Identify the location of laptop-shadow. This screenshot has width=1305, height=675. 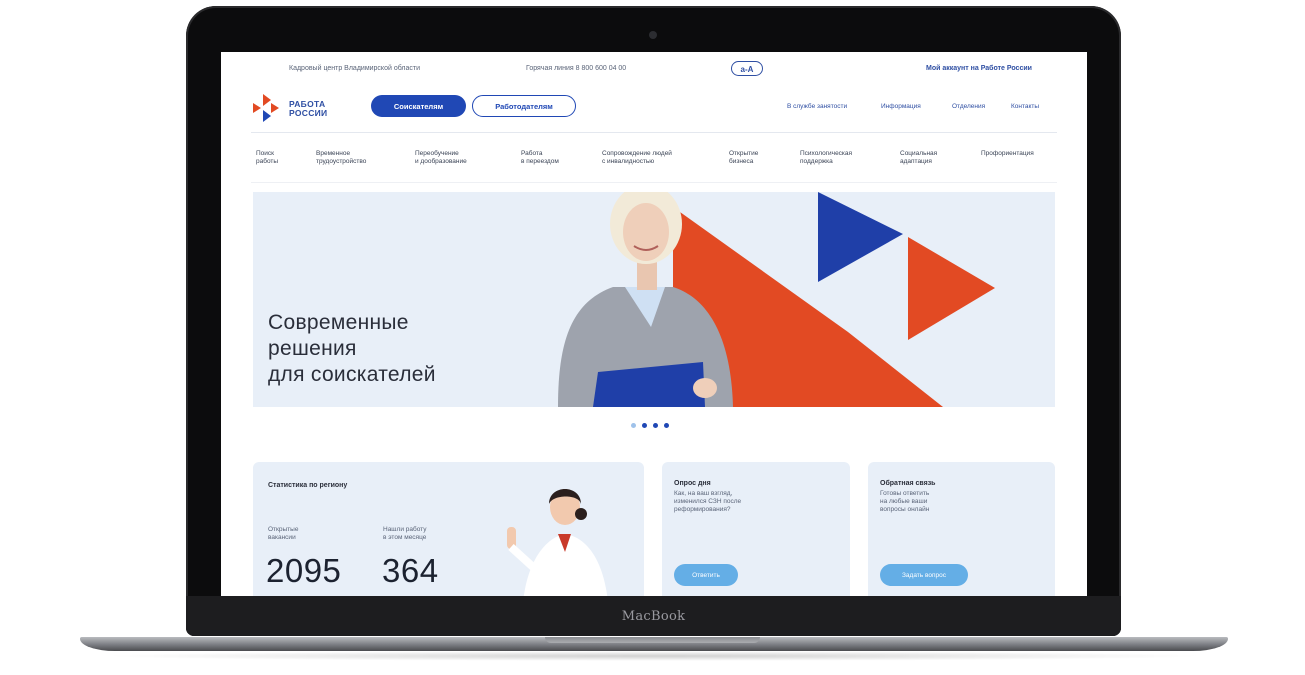
(654, 656).